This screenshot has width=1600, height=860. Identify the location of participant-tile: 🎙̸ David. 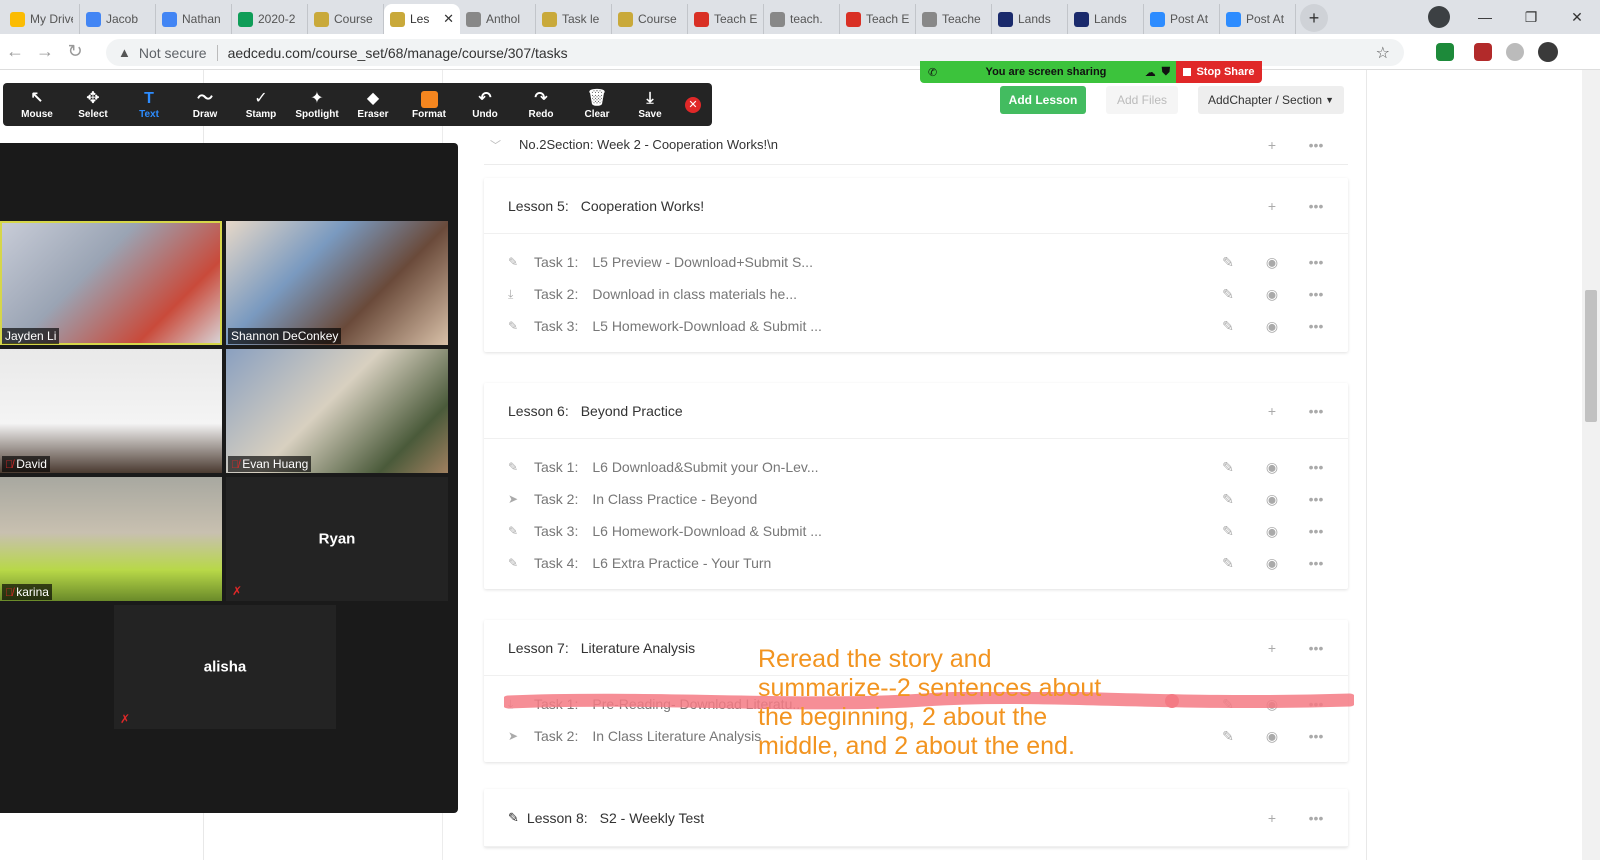
(111, 411).